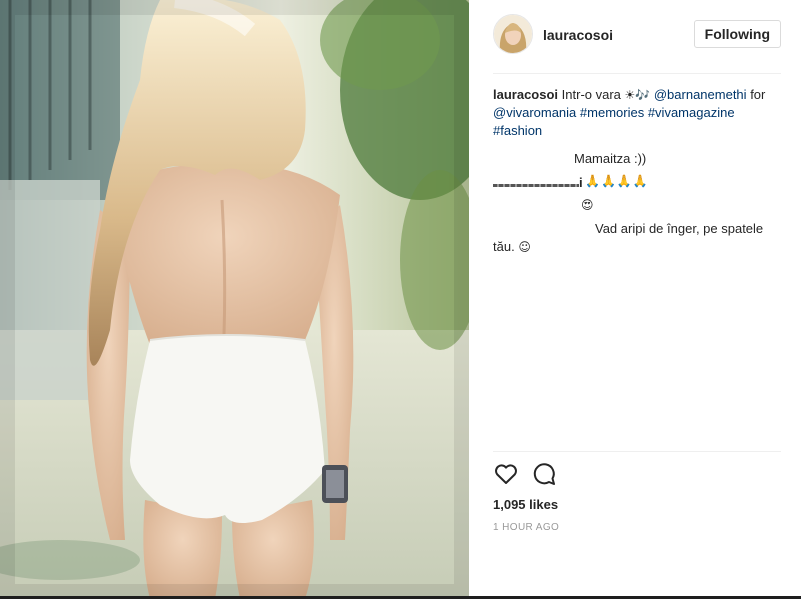 The width and height of the screenshot is (801, 599). Describe the element at coordinates (581, 182) in the screenshot. I see `comment-text: i` at that location.